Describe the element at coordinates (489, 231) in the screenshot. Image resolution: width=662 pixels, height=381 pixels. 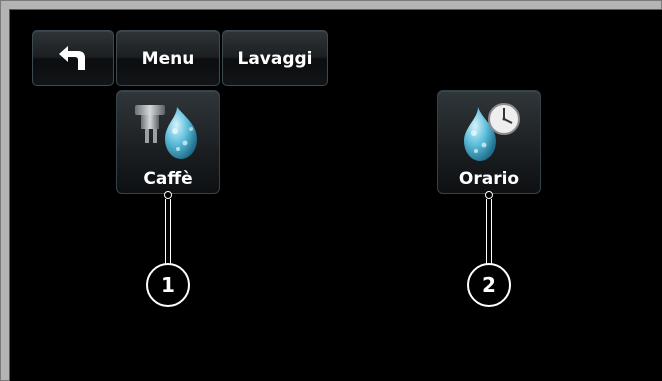
I see `callout-2-line` at that location.